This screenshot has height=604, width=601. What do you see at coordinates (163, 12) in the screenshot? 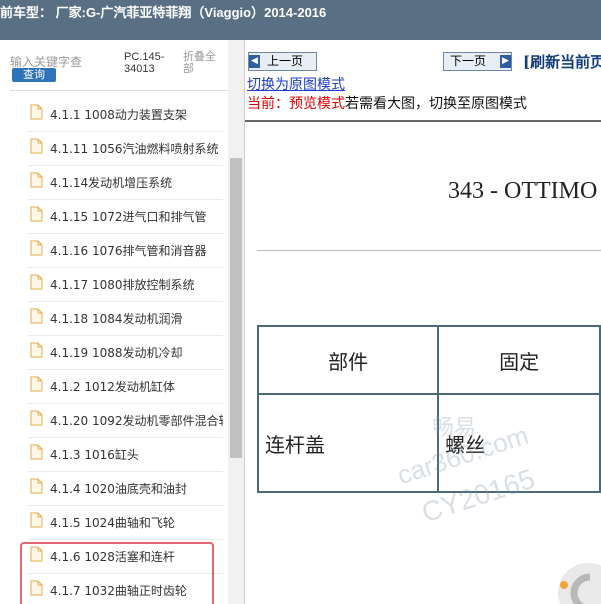
I see `window-title: 前车型： 厂家:G-广汽菲亚特菲翔（Viaggio）2014-2016` at bounding box center [163, 12].